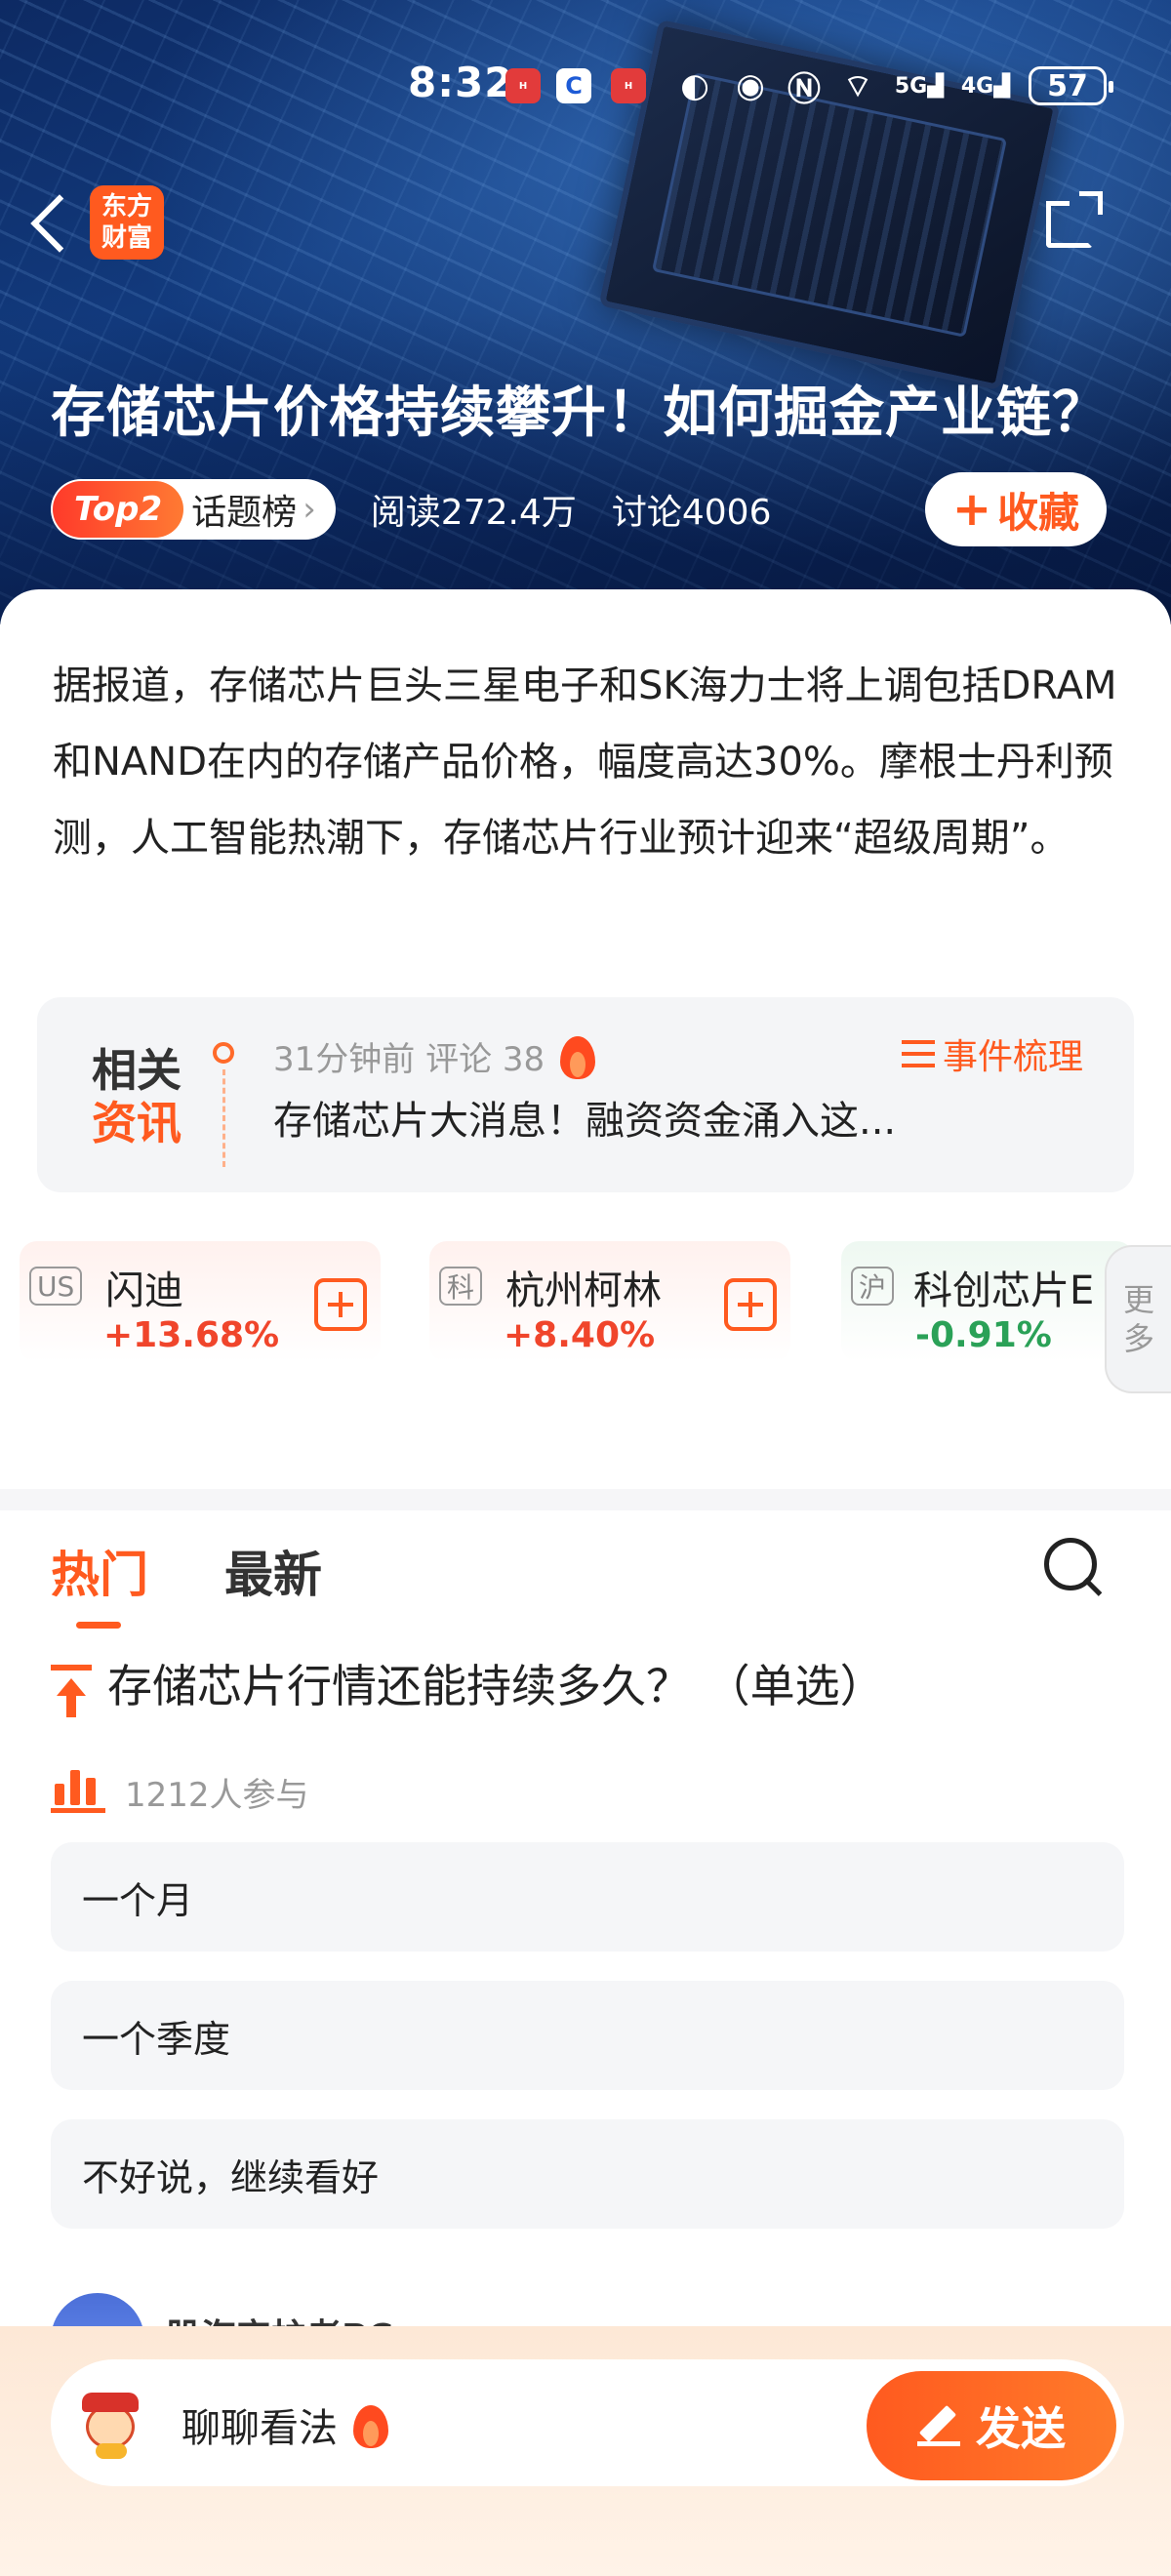 The image size is (1171, 2576). Describe the element at coordinates (971, 509) in the screenshot. I see `plus-icon: +` at that location.